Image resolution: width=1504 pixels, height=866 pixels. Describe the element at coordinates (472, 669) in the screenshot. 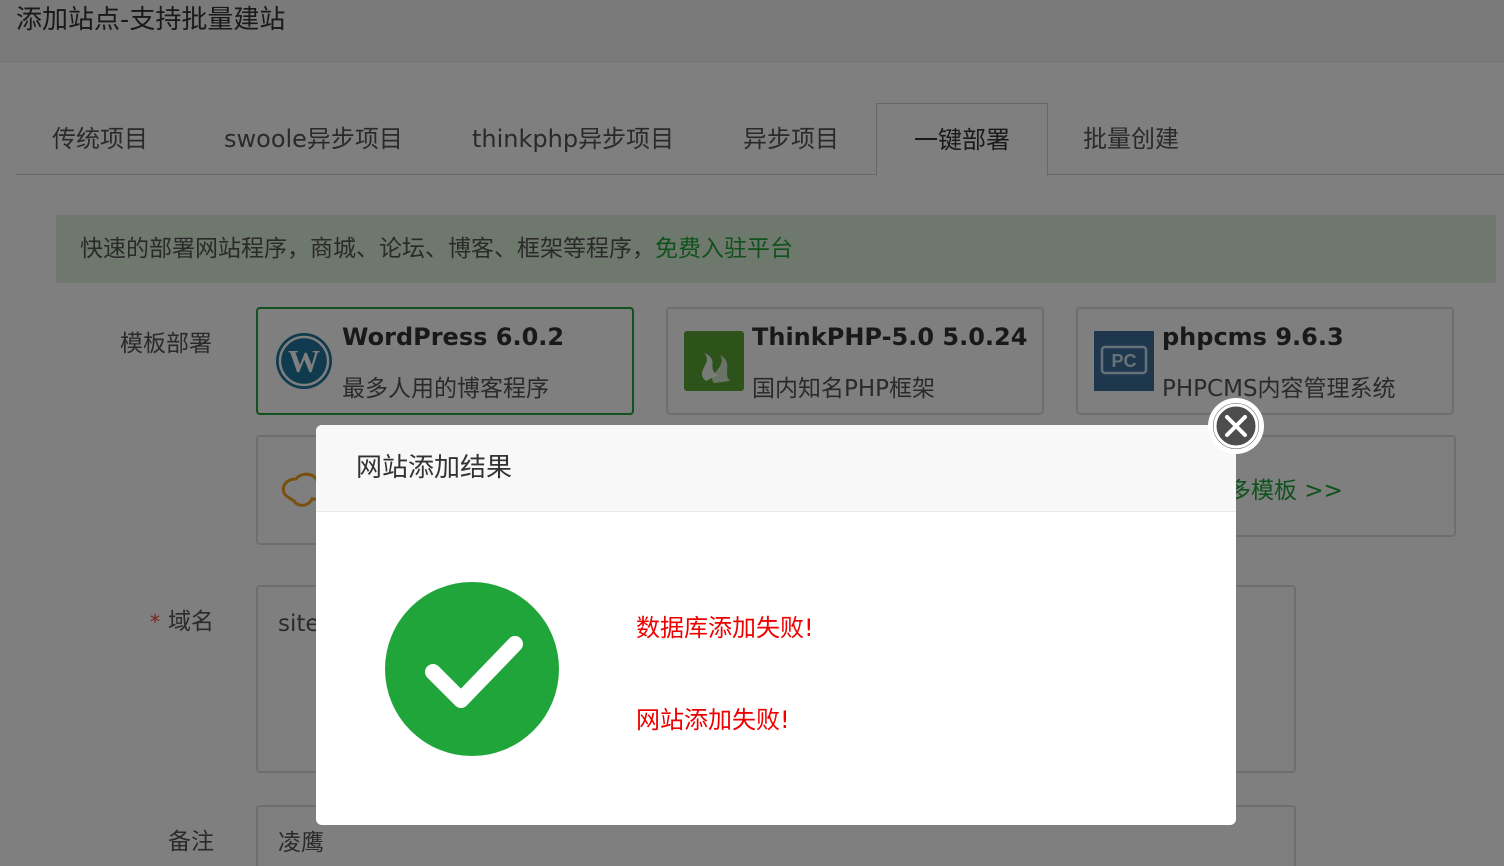

I see `success-check-icon` at that location.